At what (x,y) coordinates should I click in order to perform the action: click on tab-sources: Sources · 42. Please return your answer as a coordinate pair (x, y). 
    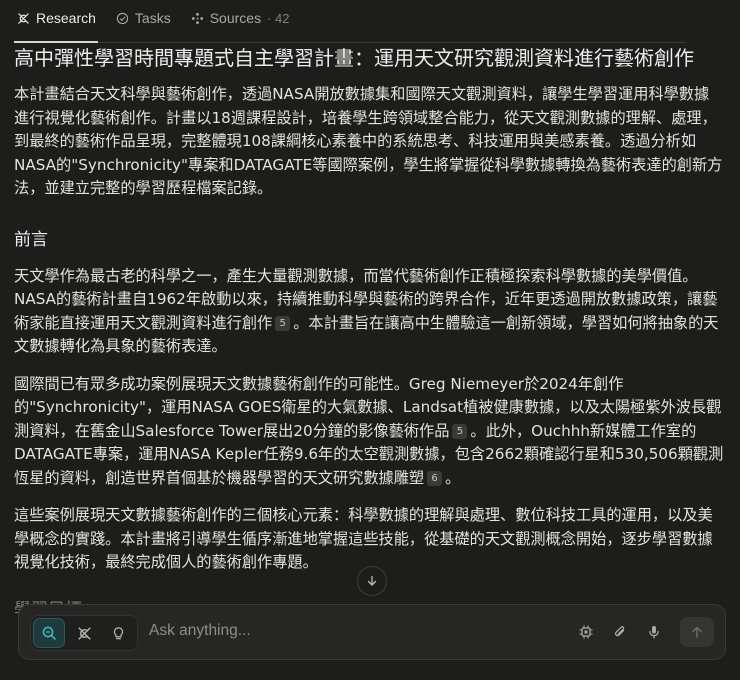
    Looking at the image, I should click on (240, 18).